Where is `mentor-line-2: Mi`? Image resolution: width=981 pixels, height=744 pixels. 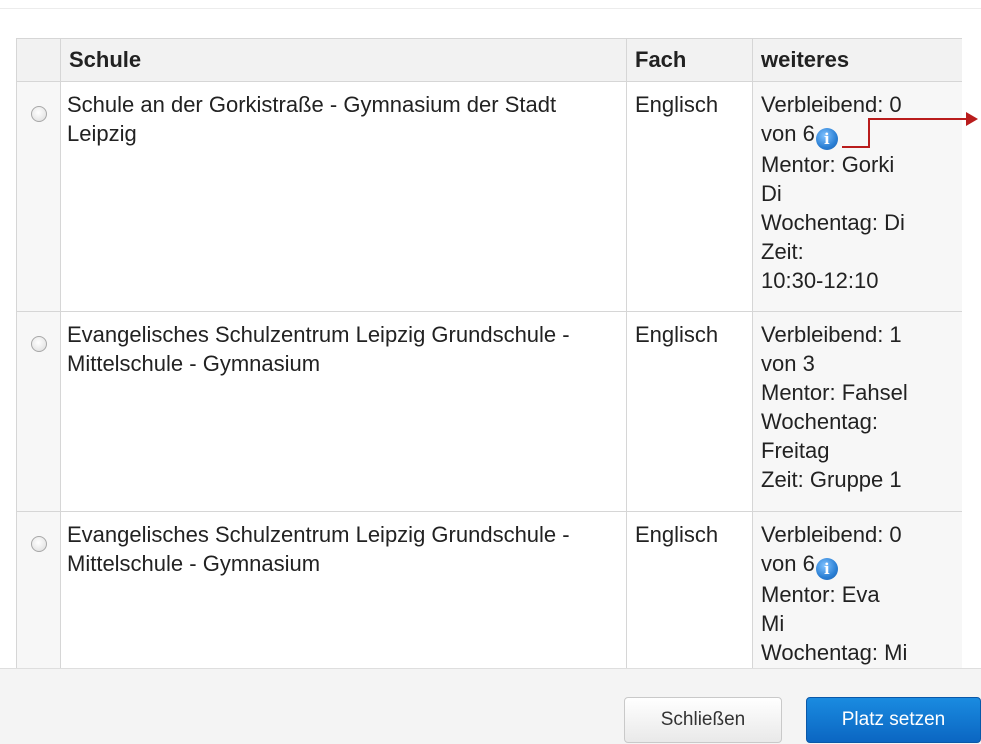 mentor-line-2: Mi is located at coordinates (773, 623).